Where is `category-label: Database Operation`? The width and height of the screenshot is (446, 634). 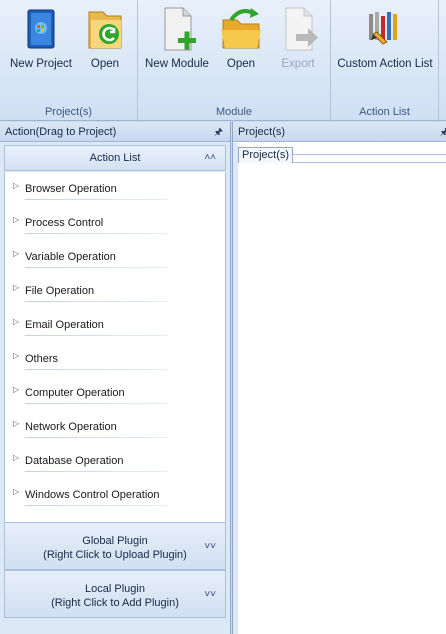 category-label: Database Operation is located at coordinates (74, 461).